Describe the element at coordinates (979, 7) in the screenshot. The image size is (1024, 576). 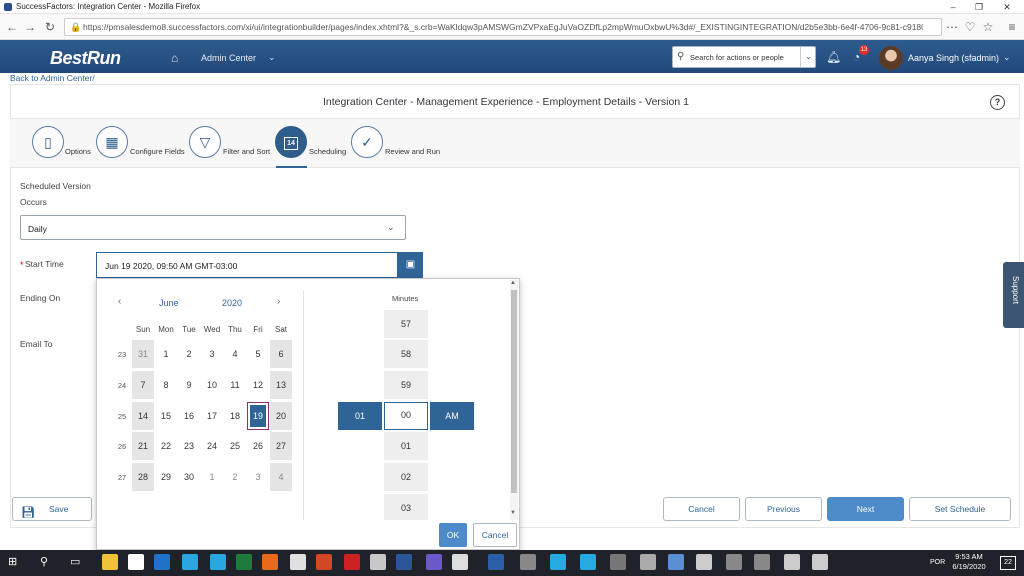
I see `restore-icon: ❐` at that location.